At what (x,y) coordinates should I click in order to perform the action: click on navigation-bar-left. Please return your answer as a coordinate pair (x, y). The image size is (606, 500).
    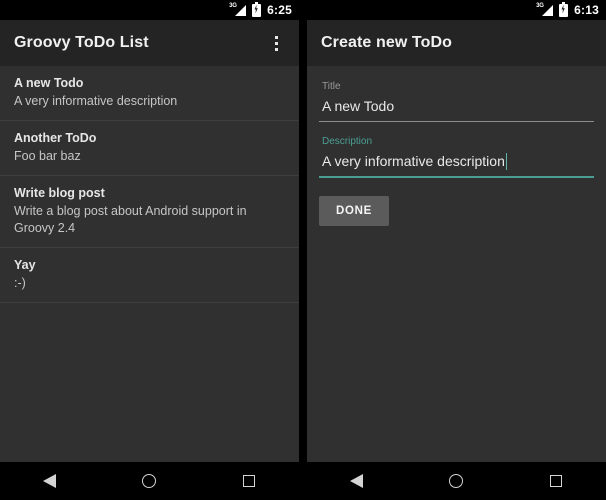
    Looking at the image, I should click on (149, 481).